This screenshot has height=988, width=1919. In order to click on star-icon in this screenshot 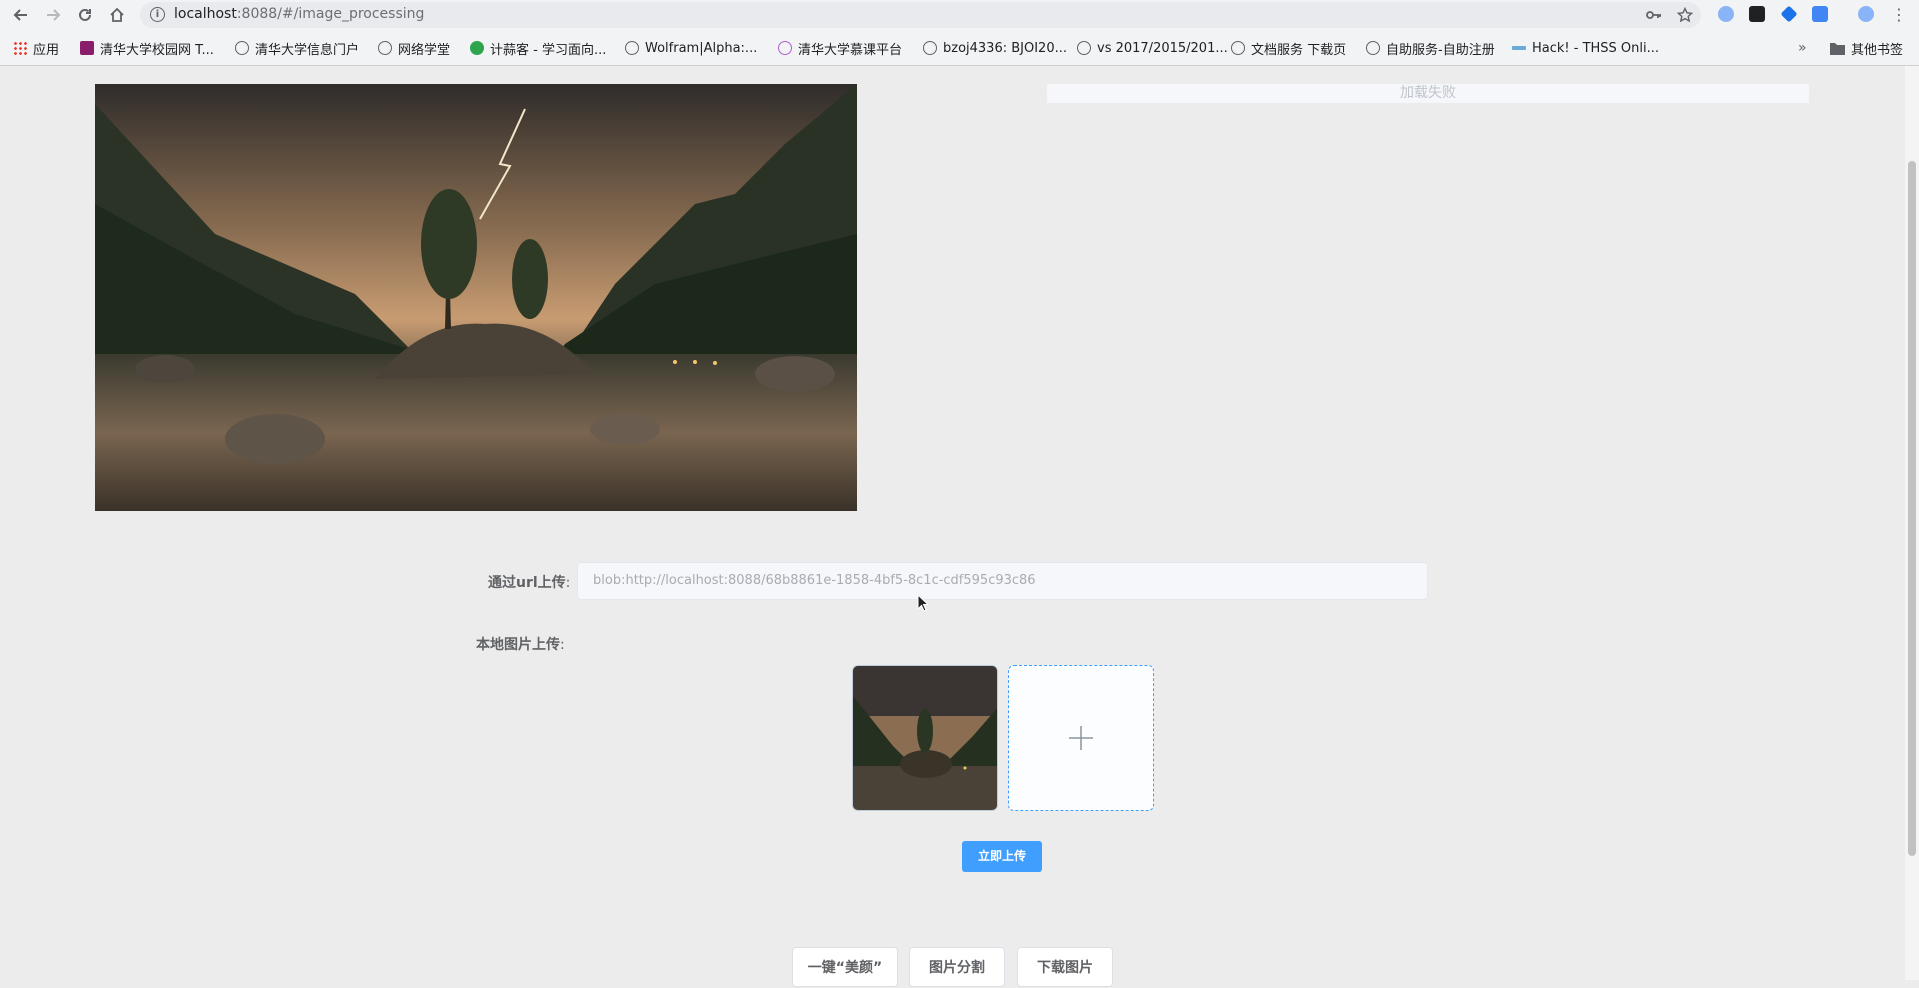, I will do `click(1685, 15)`.